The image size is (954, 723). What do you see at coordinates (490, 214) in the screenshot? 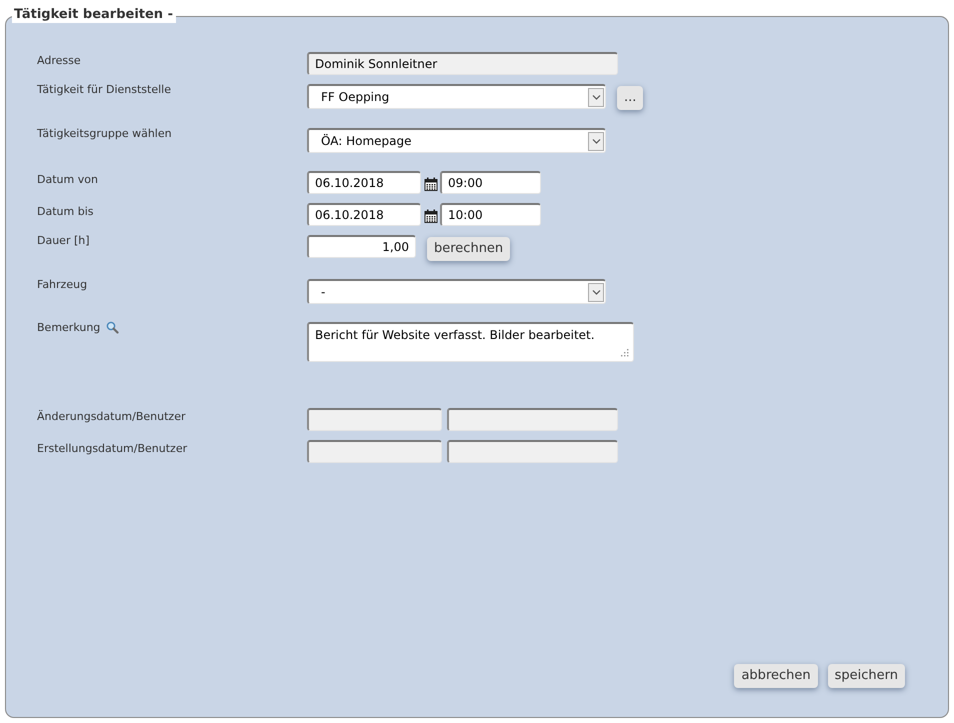
I see `time-field: 10:00` at bounding box center [490, 214].